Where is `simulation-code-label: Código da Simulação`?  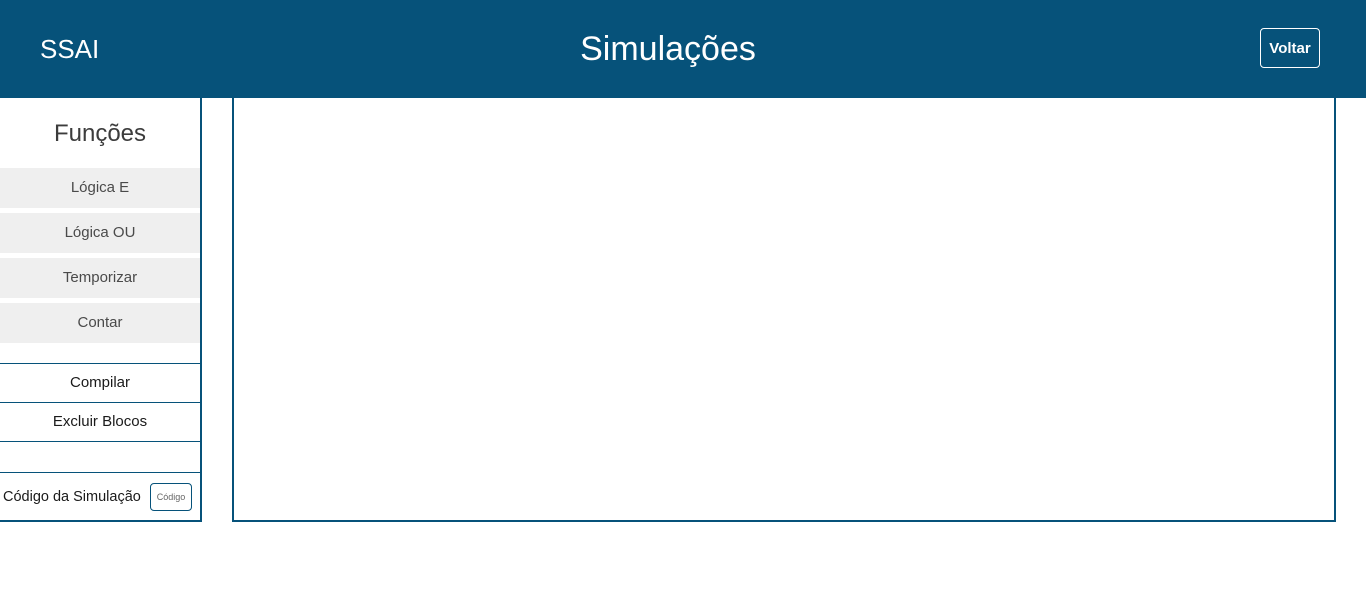
simulation-code-label: Código da Simulação is located at coordinates (72, 497).